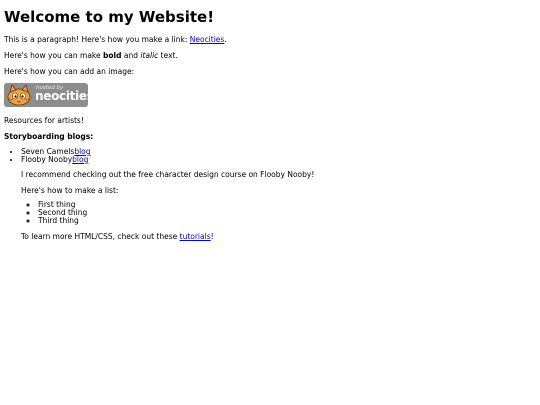 The image size is (540, 405). What do you see at coordinates (131, 55) in the screenshot?
I see `formatting-text-middle: and` at bounding box center [131, 55].